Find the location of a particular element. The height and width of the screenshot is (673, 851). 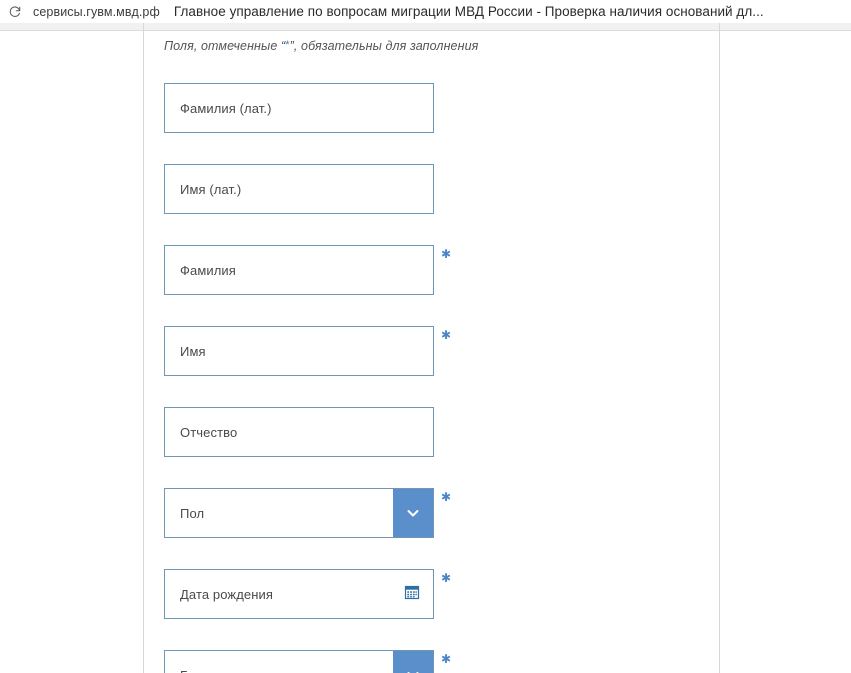

field-firstname-latin: Имя (лат.) is located at coordinates (299, 189).